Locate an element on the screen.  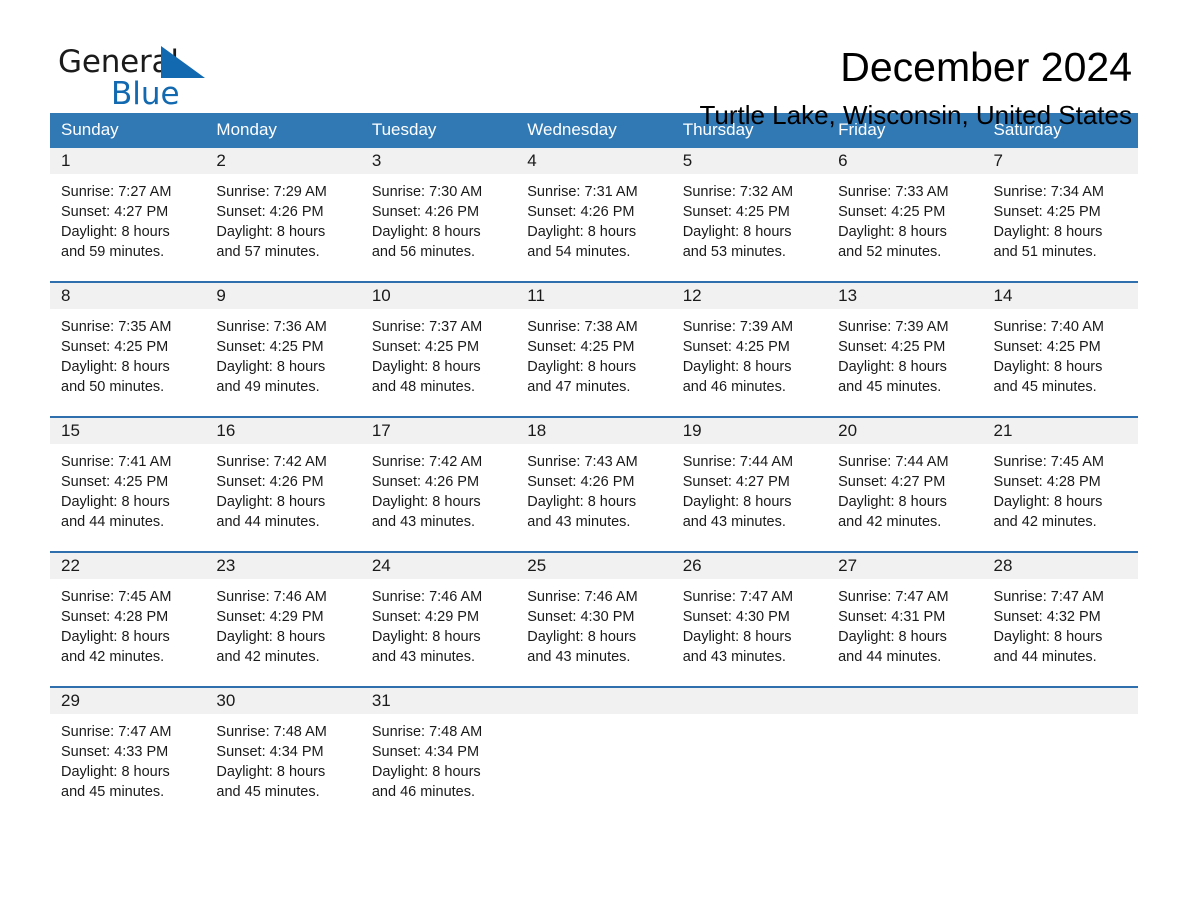
daylight-text-line2: and 54 minutes. is located at coordinates (579, 252).